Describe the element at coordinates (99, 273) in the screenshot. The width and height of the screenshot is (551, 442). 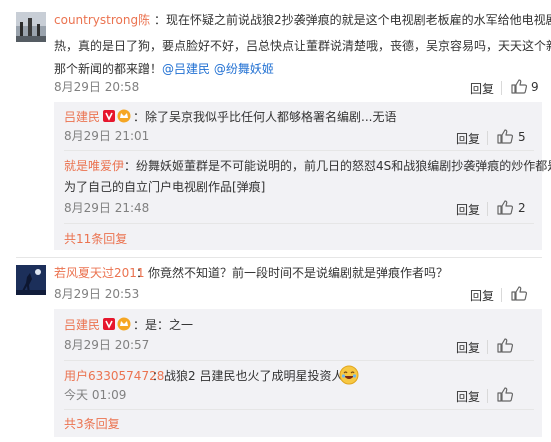
I see `comment-author: 若风夏天过2011` at that location.